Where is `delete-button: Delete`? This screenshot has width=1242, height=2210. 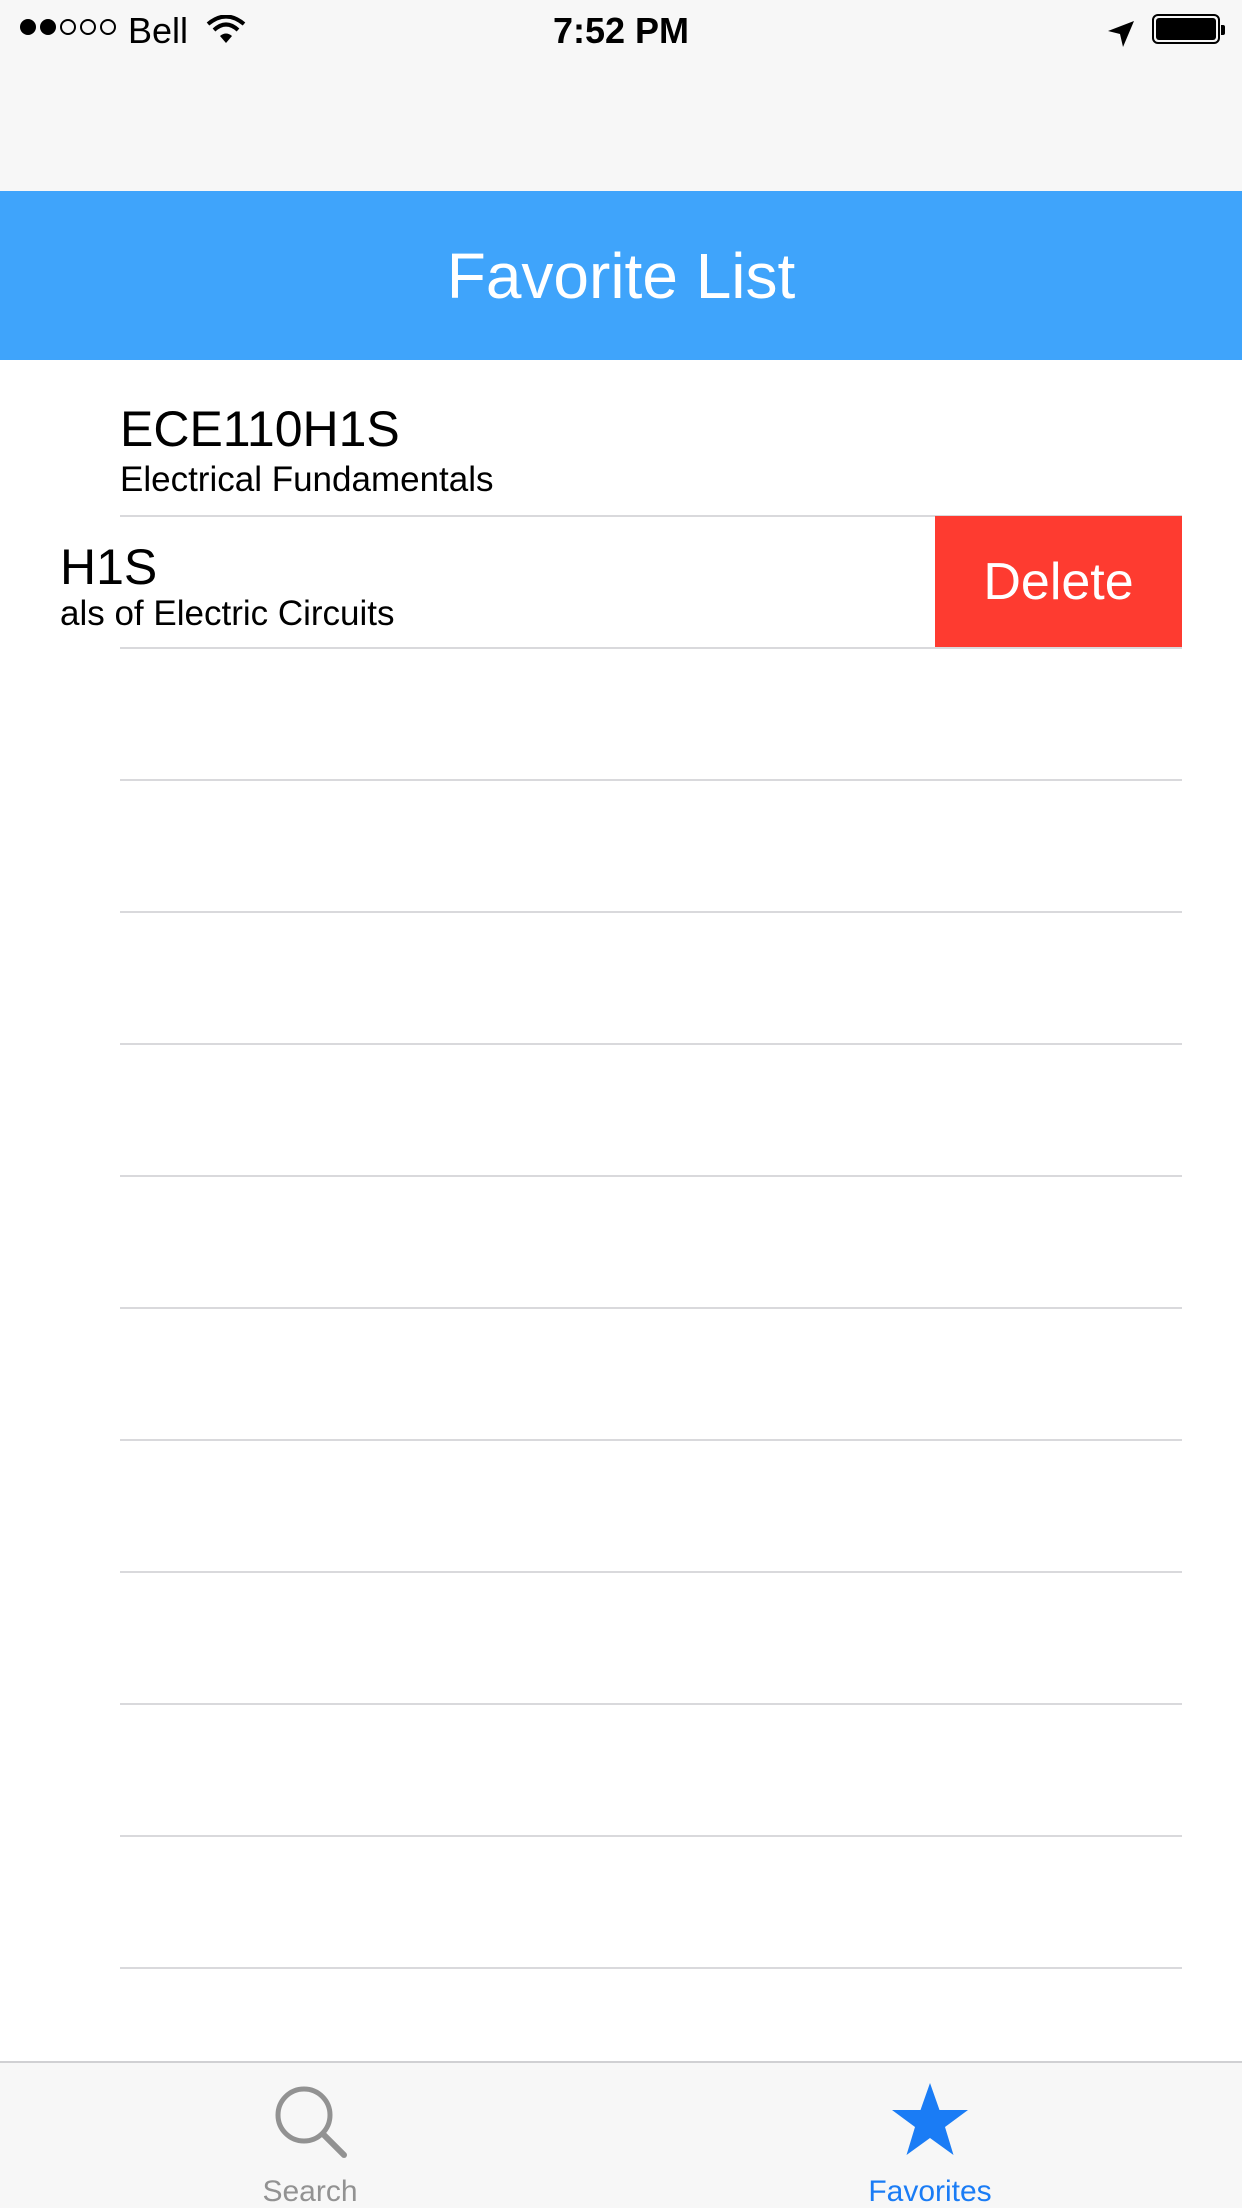 delete-button: Delete is located at coordinates (1058, 581).